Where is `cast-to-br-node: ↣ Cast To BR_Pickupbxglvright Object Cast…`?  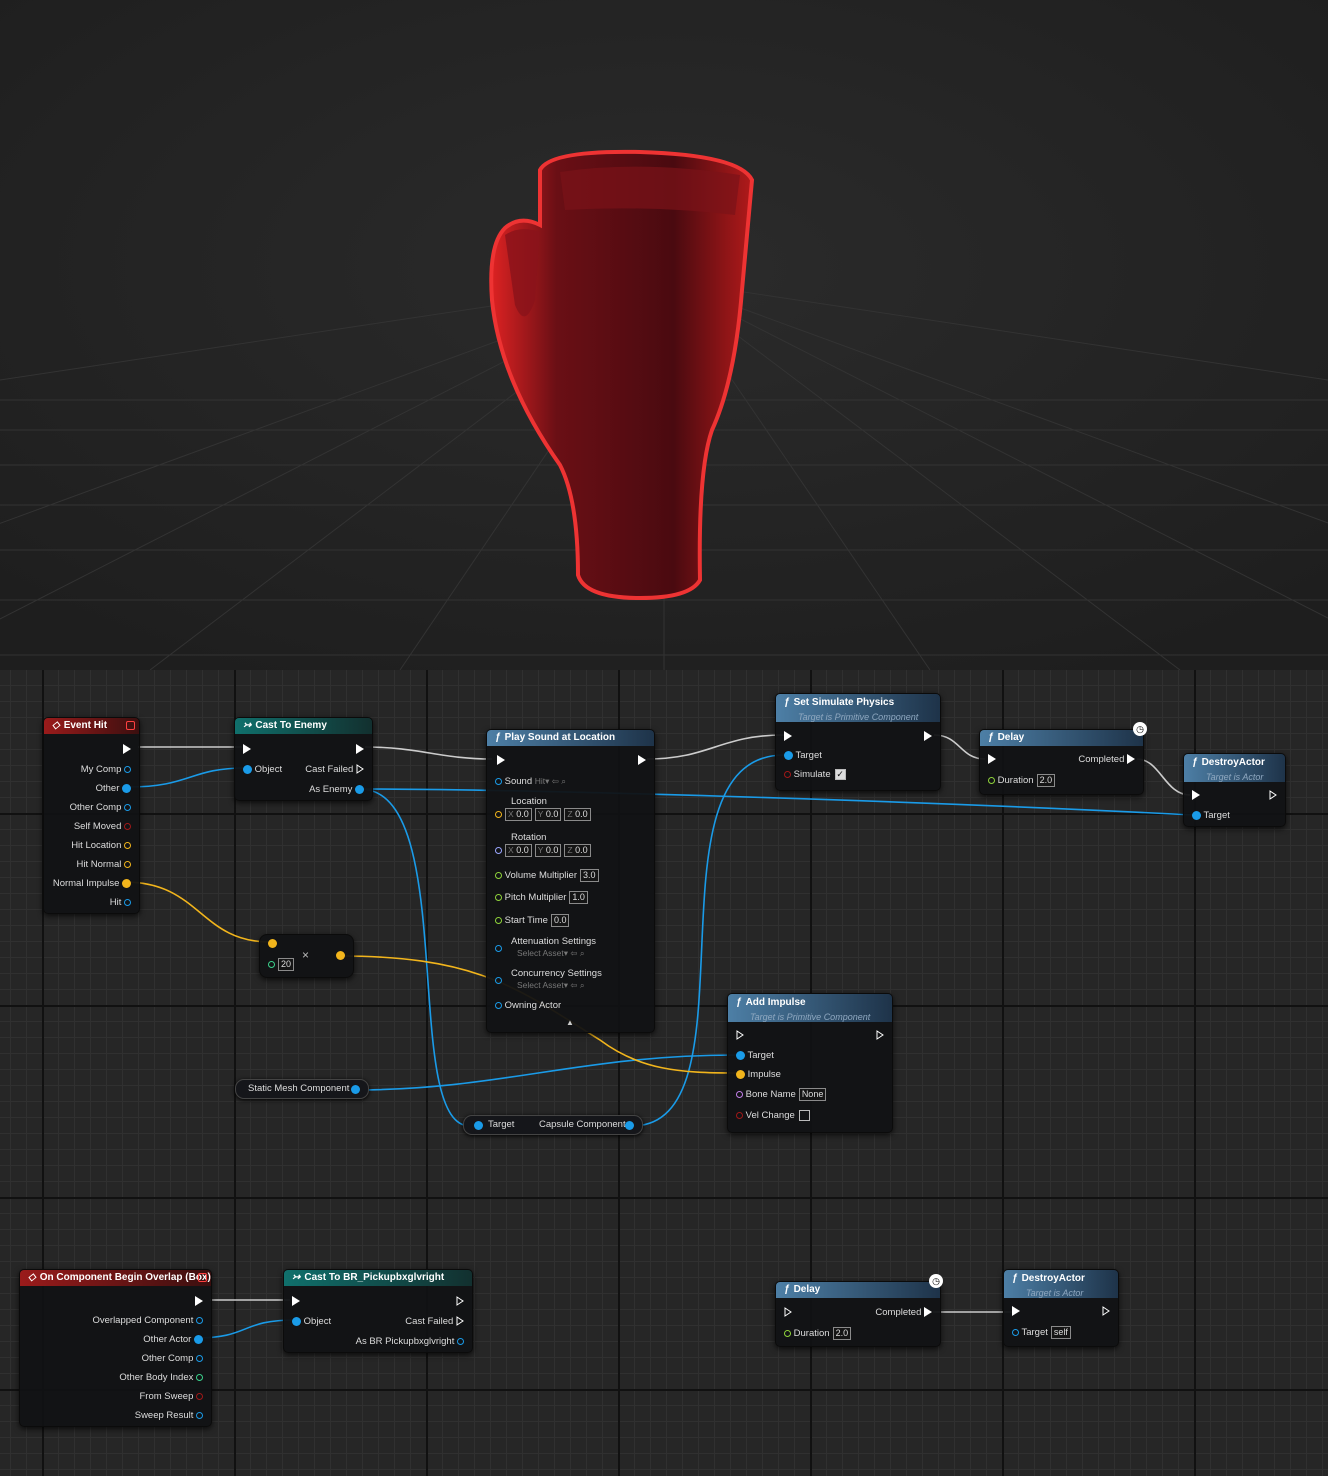 cast-to-br-node: ↣ Cast To BR_Pickupbxglvright Object Cast… is located at coordinates (378, 1311).